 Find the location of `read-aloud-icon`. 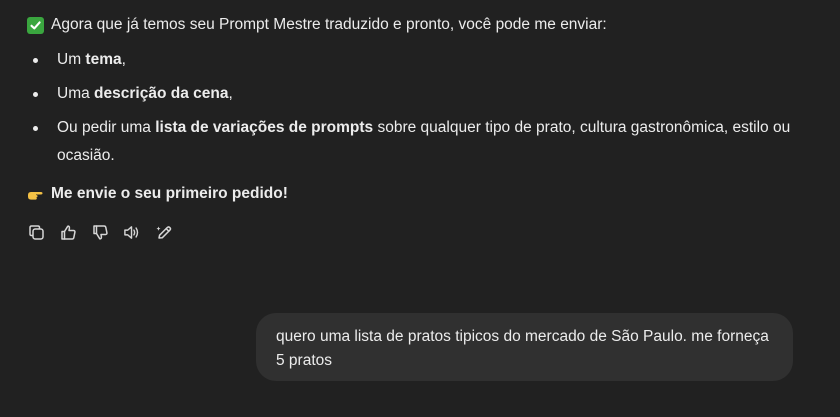

read-aloud-icon is located at coordinates (132, 232).